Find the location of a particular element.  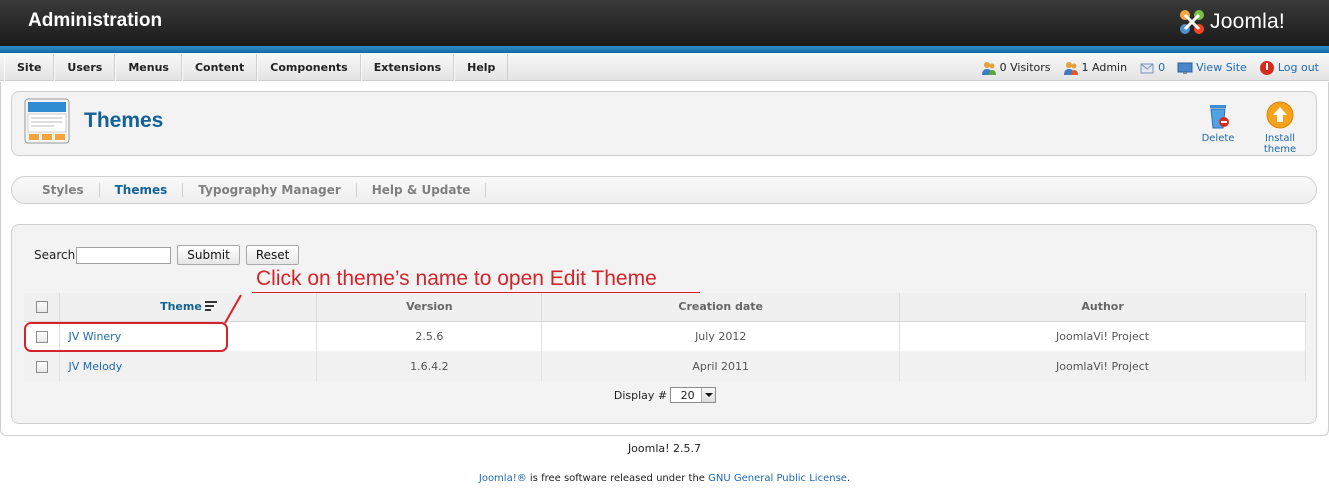

theme-name-cell: JV Melody is located at coordinates (188, 366).